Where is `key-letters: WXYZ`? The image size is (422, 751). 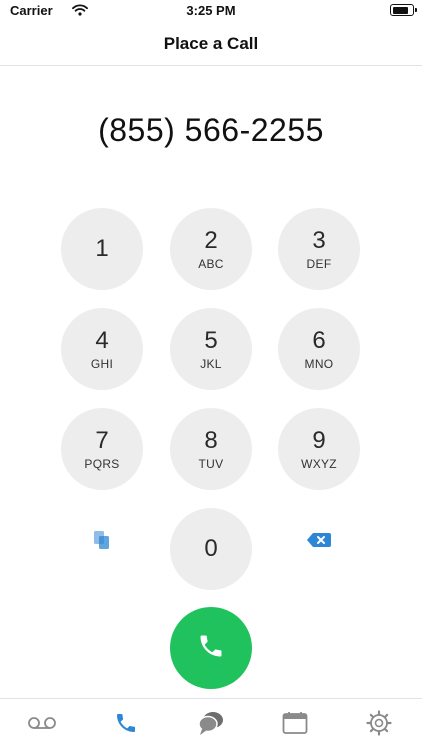
key-letters: WXYZ is located at coordinates (319, 463).